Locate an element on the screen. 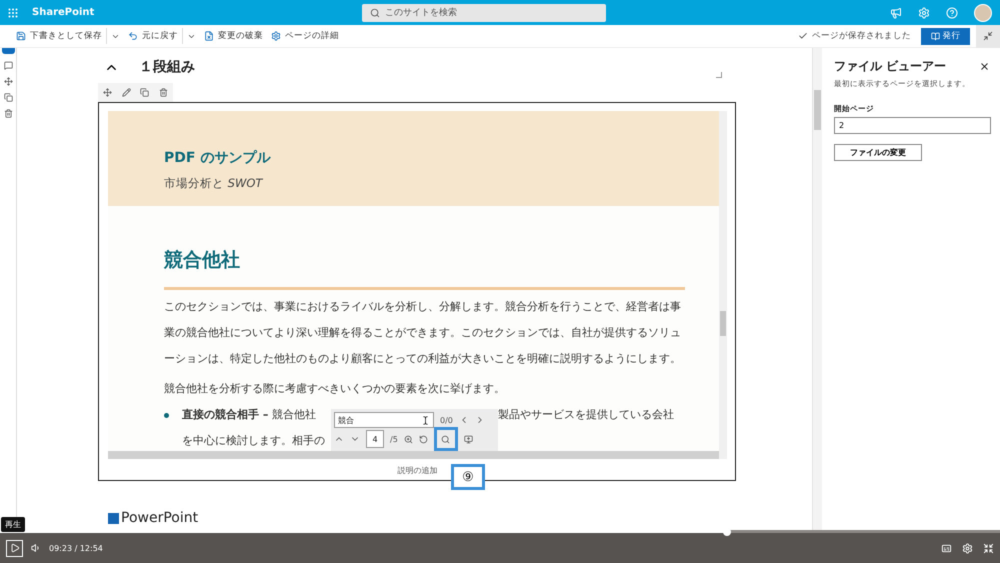 The width and height of the screenshot is (1000, 563). close-icon is located at coordinates (984, 66).